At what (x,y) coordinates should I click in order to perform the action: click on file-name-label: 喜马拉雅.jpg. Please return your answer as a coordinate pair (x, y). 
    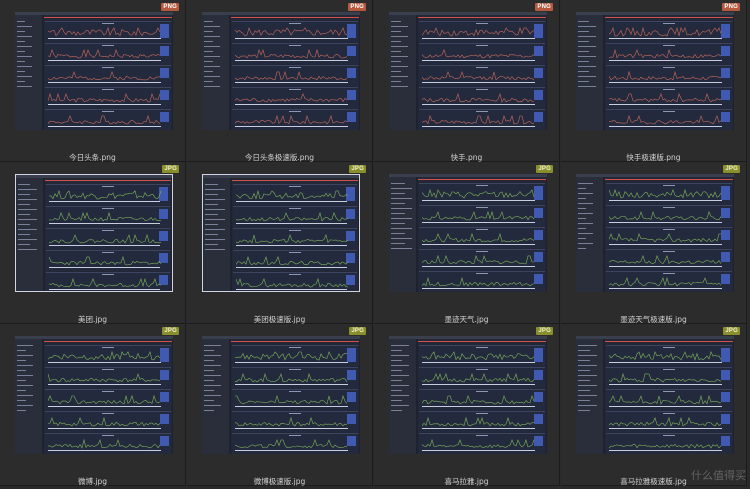
    Looking at the image, I should click on (466, 481).